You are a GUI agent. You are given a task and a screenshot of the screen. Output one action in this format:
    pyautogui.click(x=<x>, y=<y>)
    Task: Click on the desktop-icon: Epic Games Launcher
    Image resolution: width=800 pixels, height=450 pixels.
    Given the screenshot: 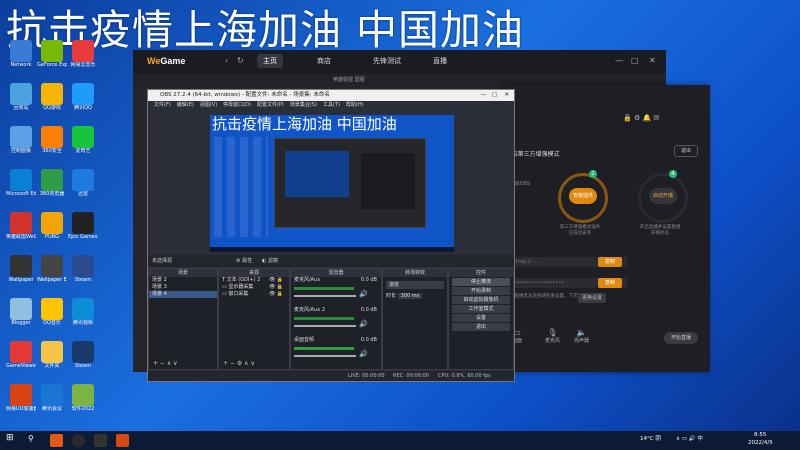 What is the action you would take?
    pyautogui.click(x=83, y=231)
    